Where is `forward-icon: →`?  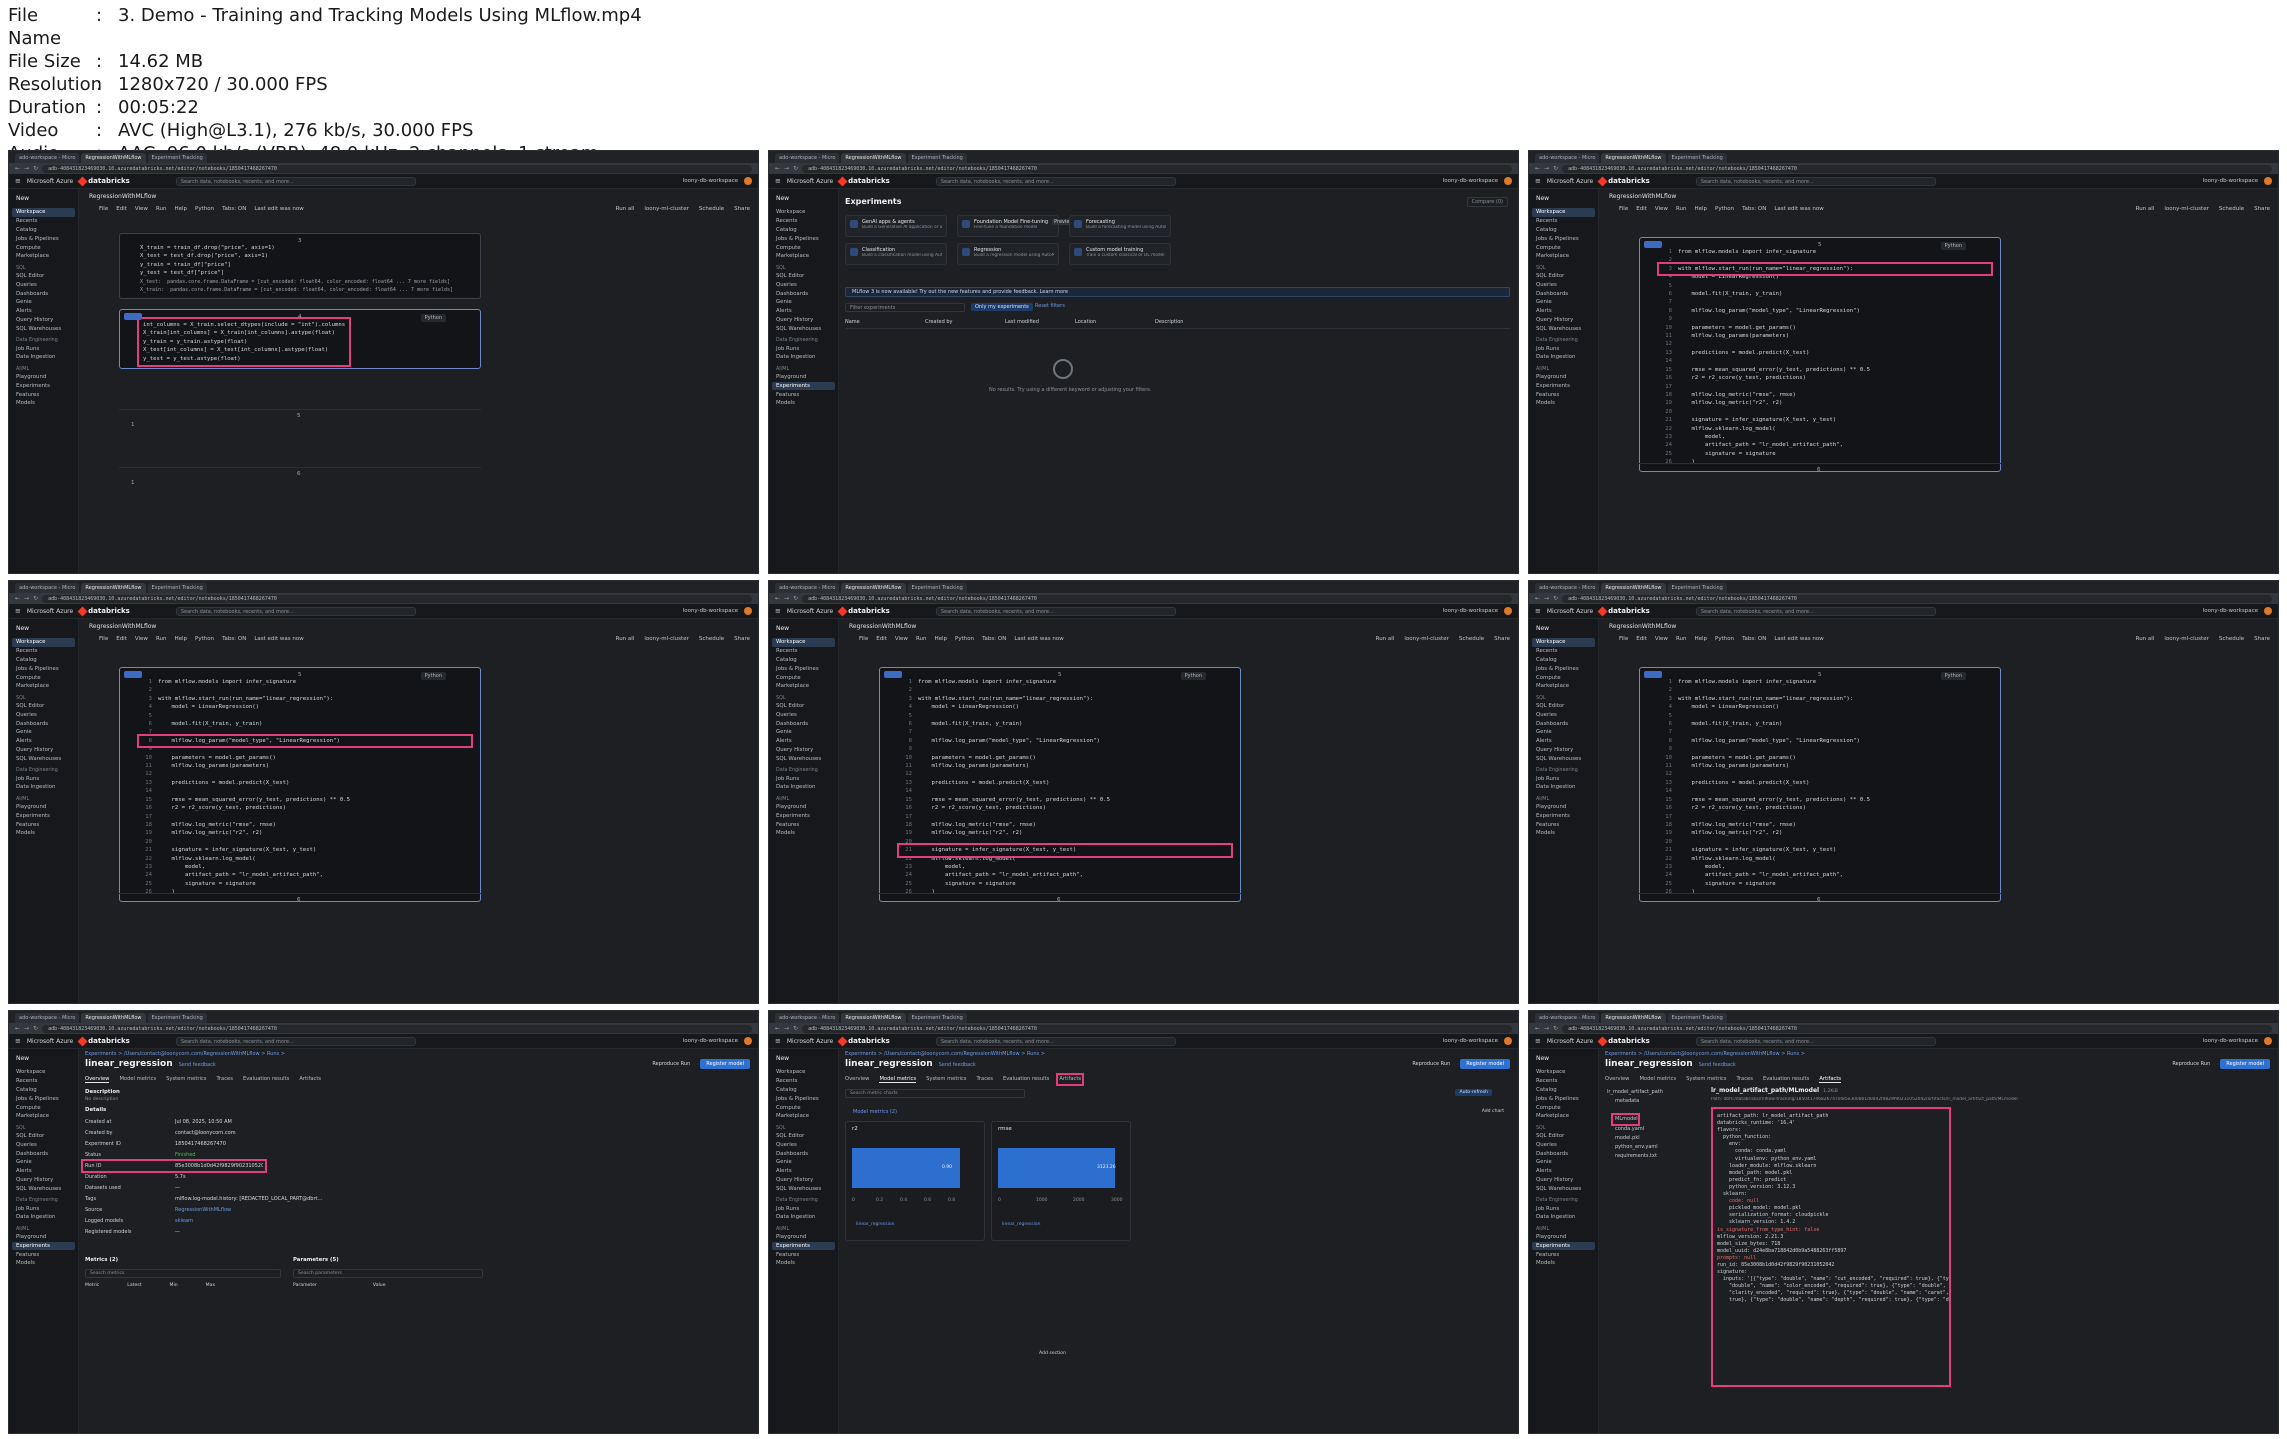
forward-icon: → is located at coordinates (1546, 1029).